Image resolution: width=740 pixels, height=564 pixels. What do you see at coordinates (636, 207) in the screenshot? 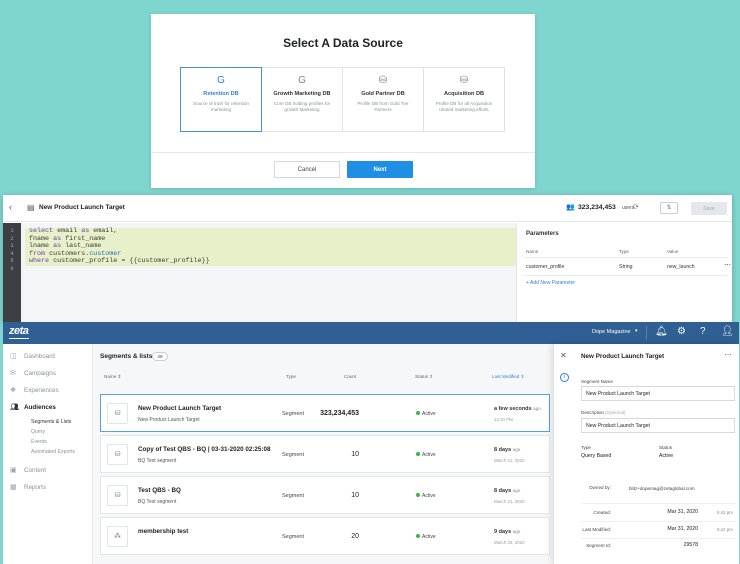
I see `refresh-icon: ⟳` at bounding box center [636, 207].